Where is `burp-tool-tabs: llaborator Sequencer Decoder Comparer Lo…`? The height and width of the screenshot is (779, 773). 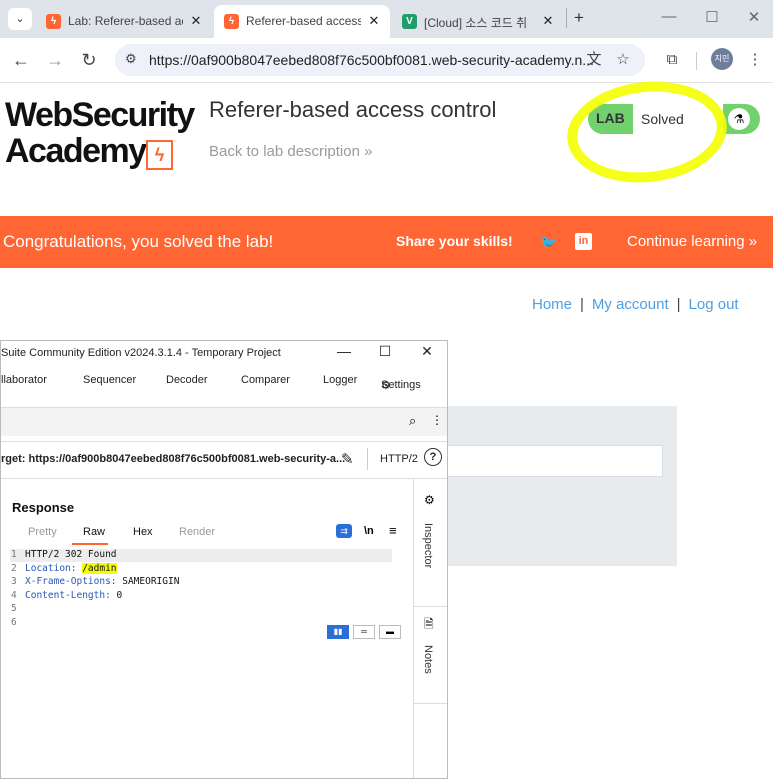
burp-tool-tabs: llaborator Sequencer Decoder Comparer Lo… is located at coordinates (224, 383).